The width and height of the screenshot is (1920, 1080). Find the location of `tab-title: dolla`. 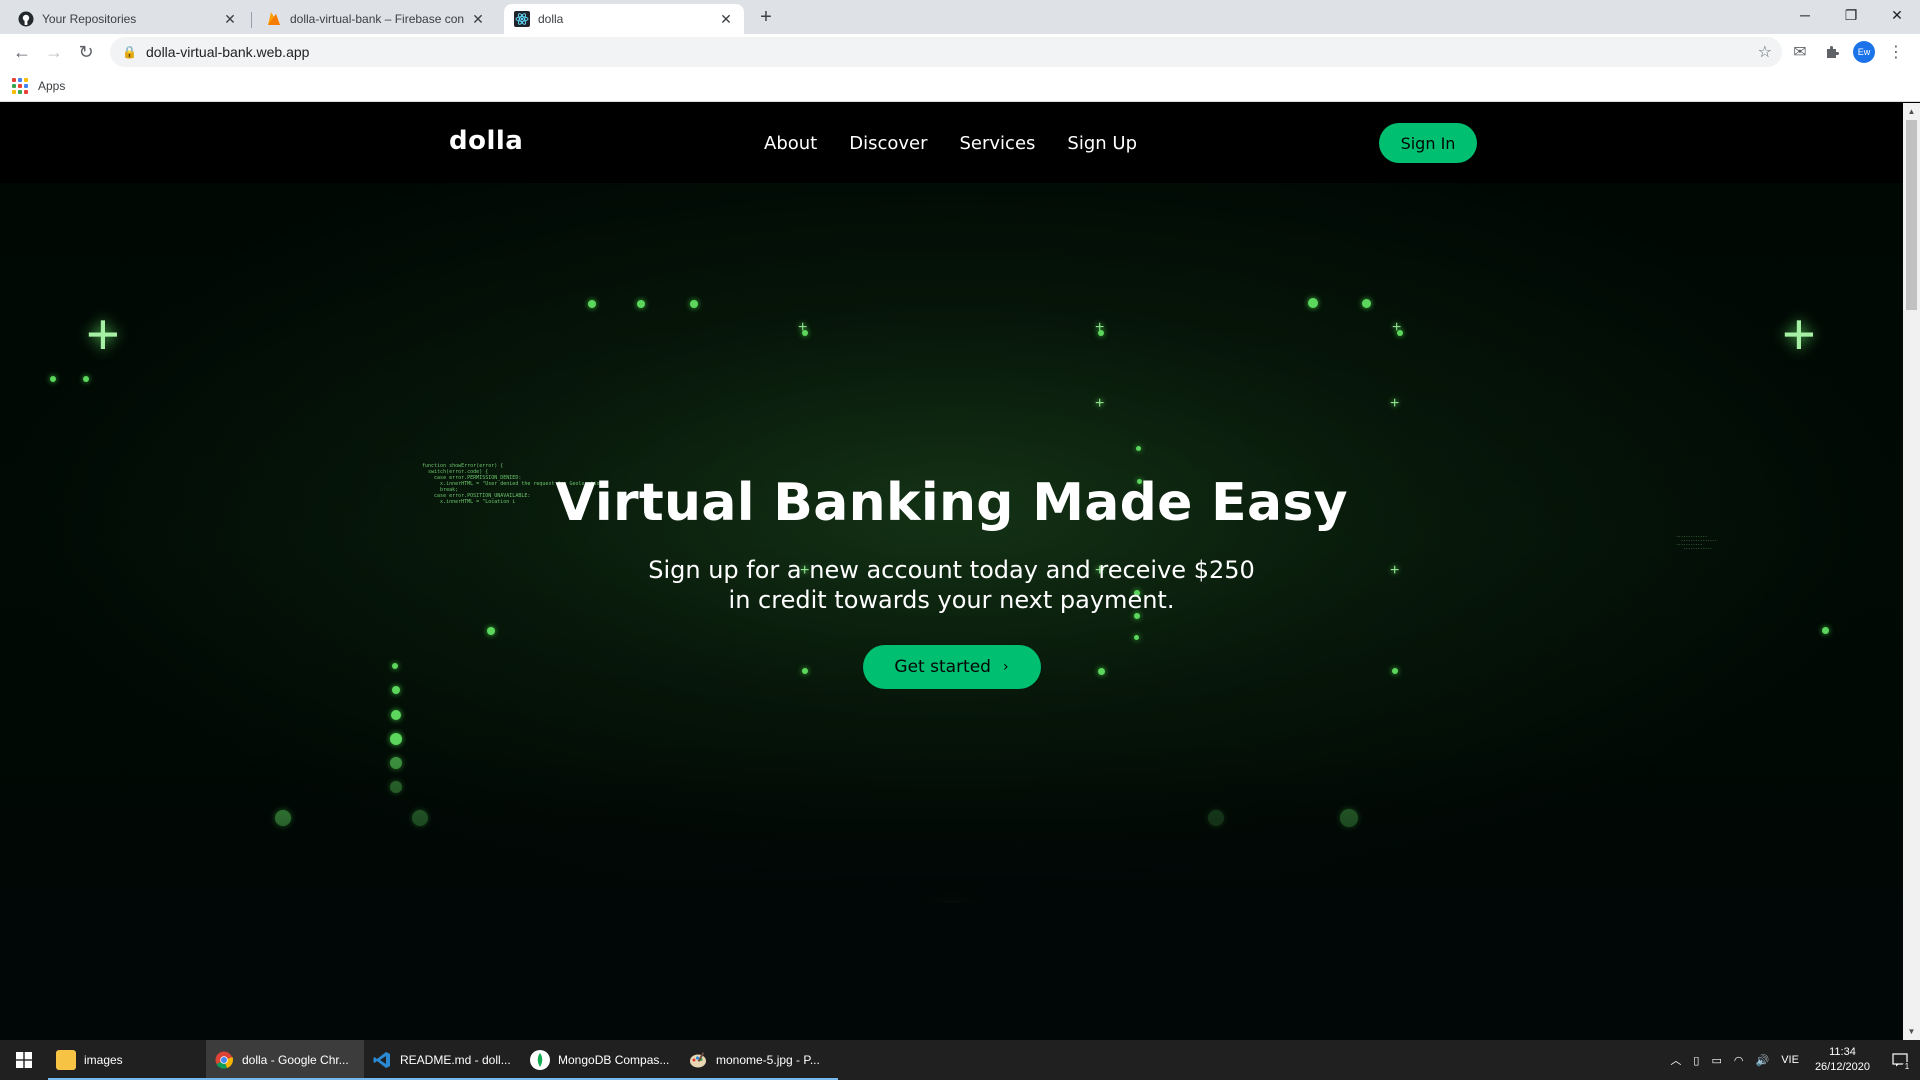

tab-title: dolla is located at coordinates (551, 19).